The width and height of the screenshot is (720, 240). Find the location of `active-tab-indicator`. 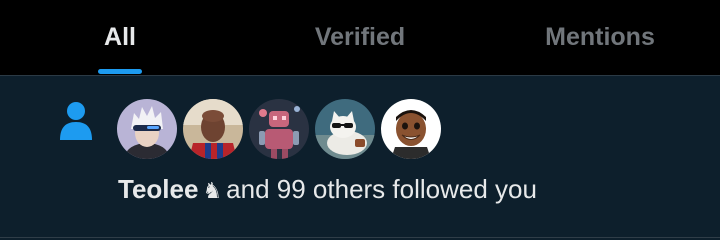

active-tab-indicator is located at coordinates (120, 71).